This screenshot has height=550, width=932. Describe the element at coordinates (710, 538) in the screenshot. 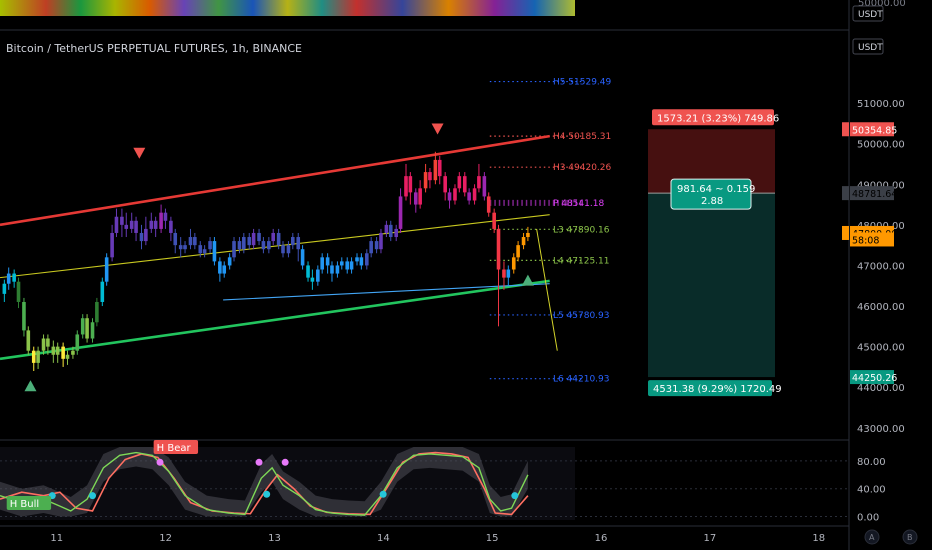

I see `time-tick-label: 17` at that location.